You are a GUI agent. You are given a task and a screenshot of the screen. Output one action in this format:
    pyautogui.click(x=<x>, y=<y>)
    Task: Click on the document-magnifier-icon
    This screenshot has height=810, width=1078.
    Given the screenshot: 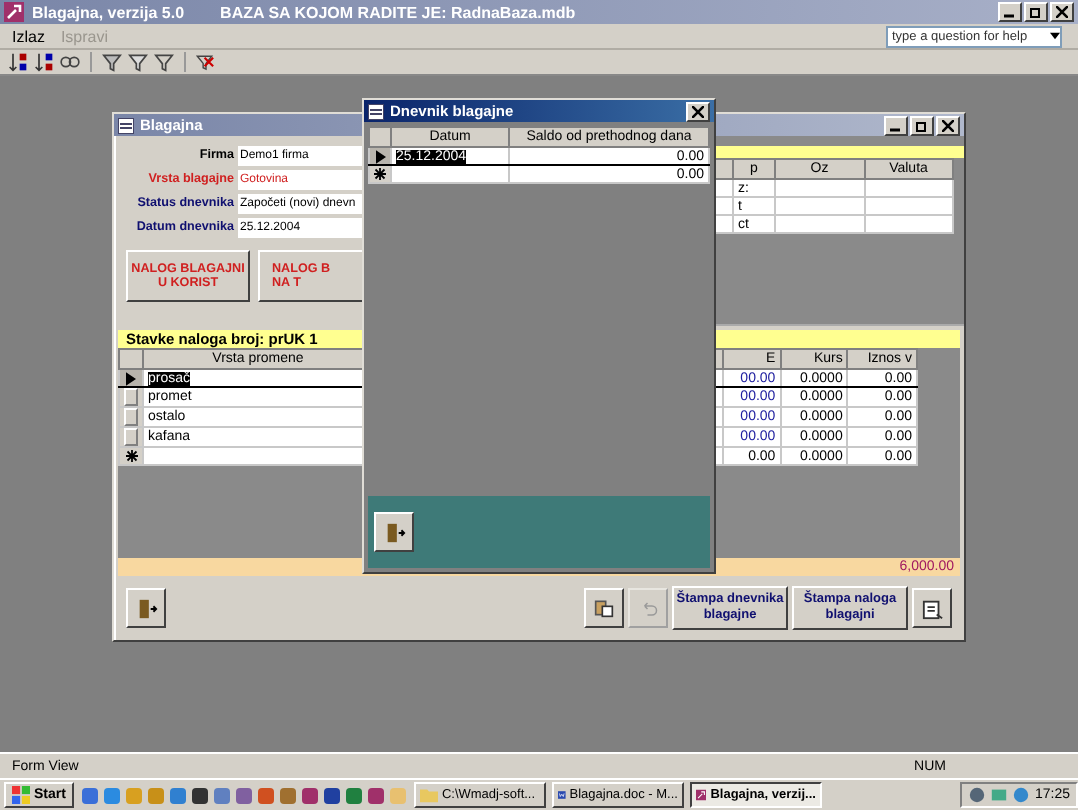 What is the action you would take?
    pyautogui.click(x=932, y=608)
    